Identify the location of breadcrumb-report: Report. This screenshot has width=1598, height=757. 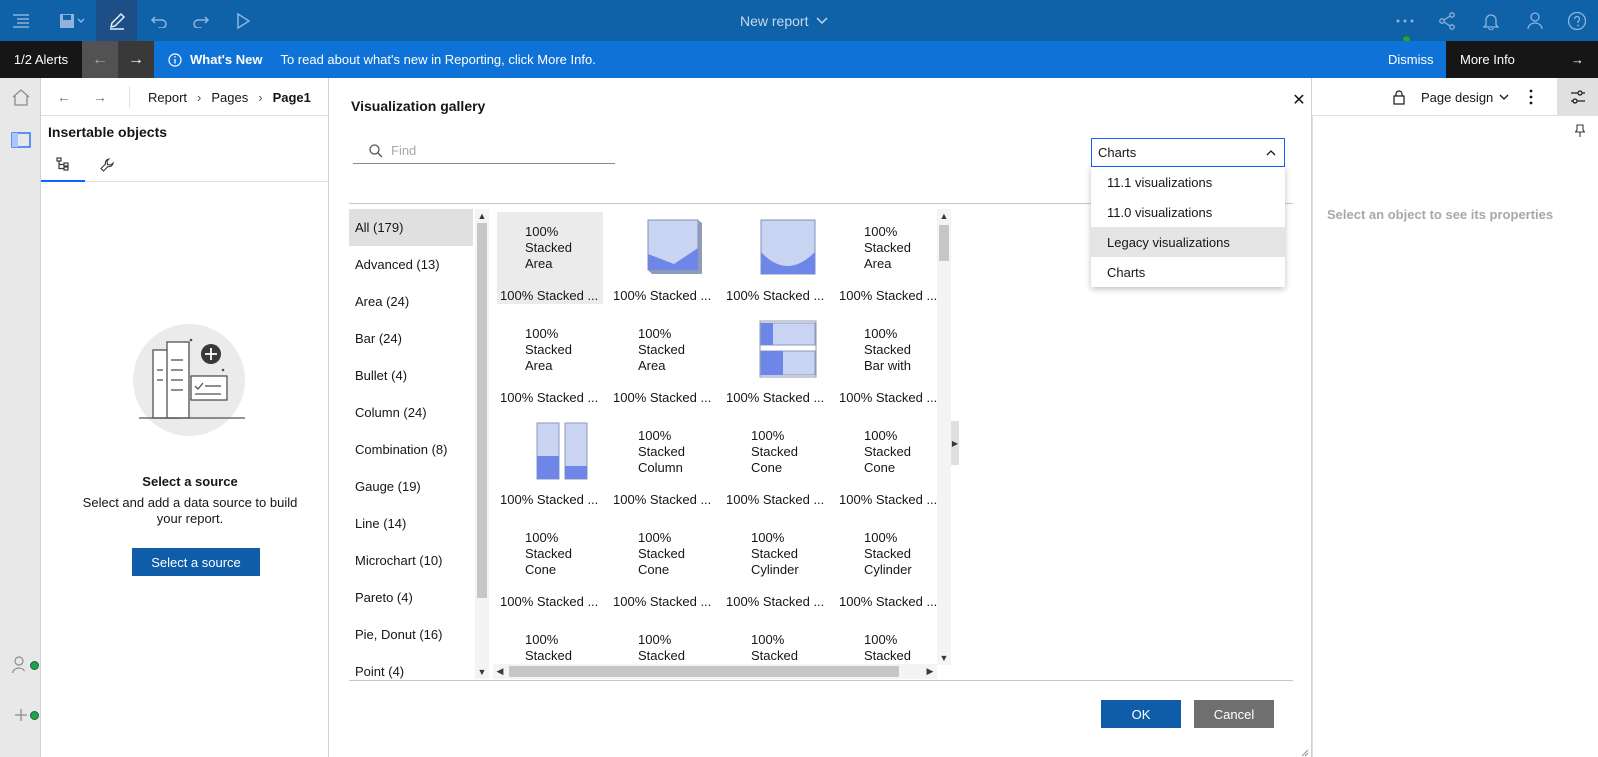
(167, 97).